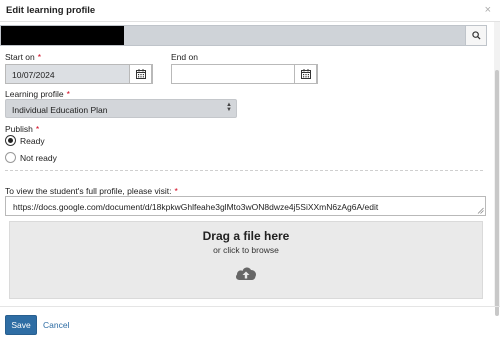 The height and width of the screenshot is (344, 500). Describe the element at coordinates (51, 10) in the screenshot. I see `modal-title: Edit learning profile` at that location.